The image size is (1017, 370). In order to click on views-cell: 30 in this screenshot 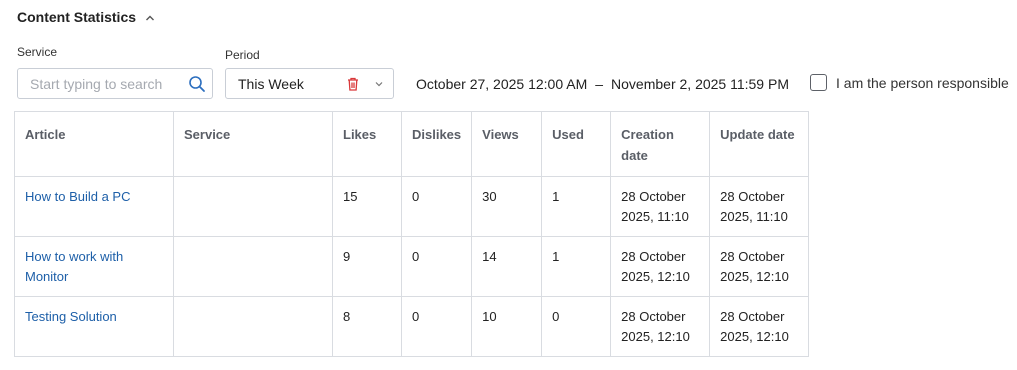, I will do `click(507, 206)`.